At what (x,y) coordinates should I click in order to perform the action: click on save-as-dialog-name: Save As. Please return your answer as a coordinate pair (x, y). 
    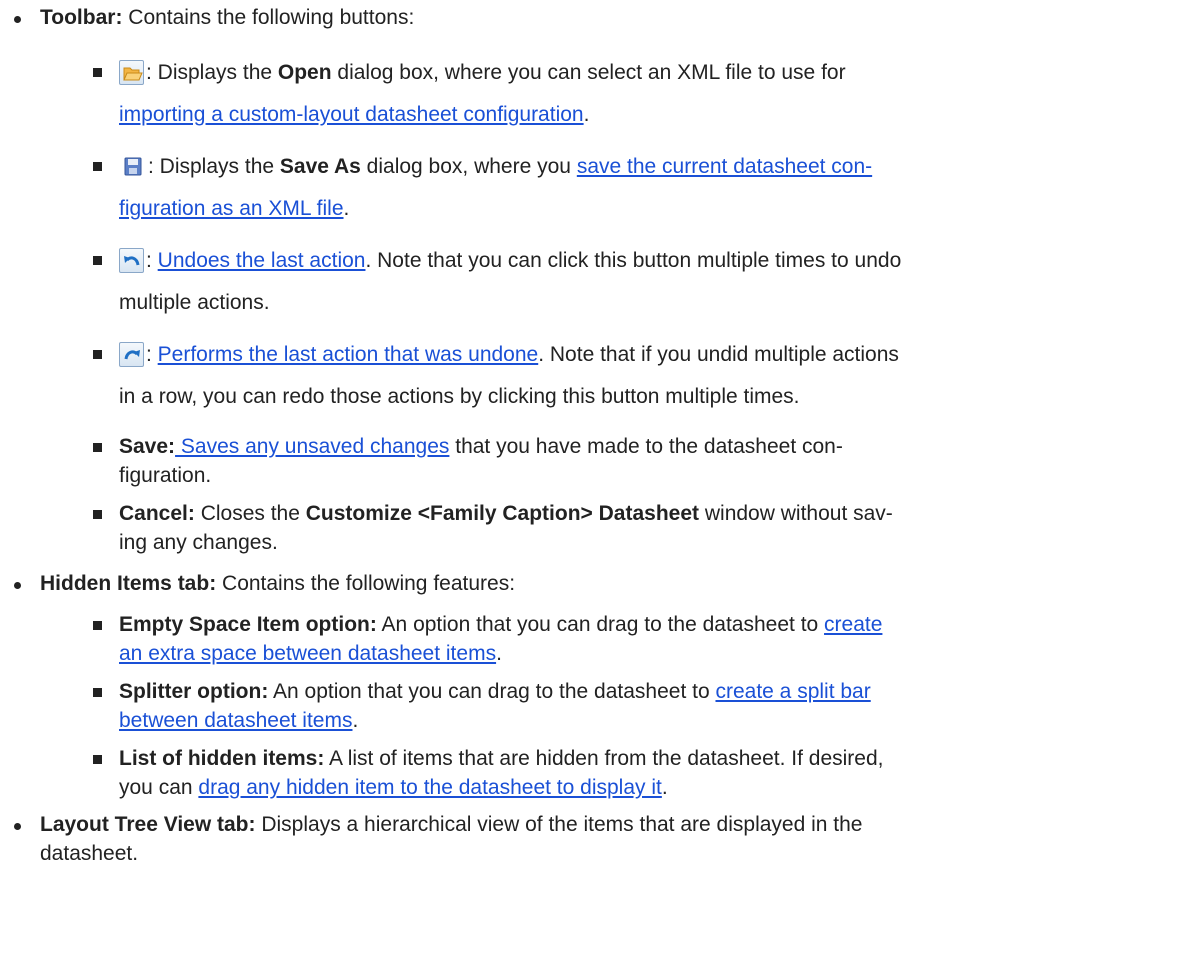
    Looking at the image, I should click on (320, 166).